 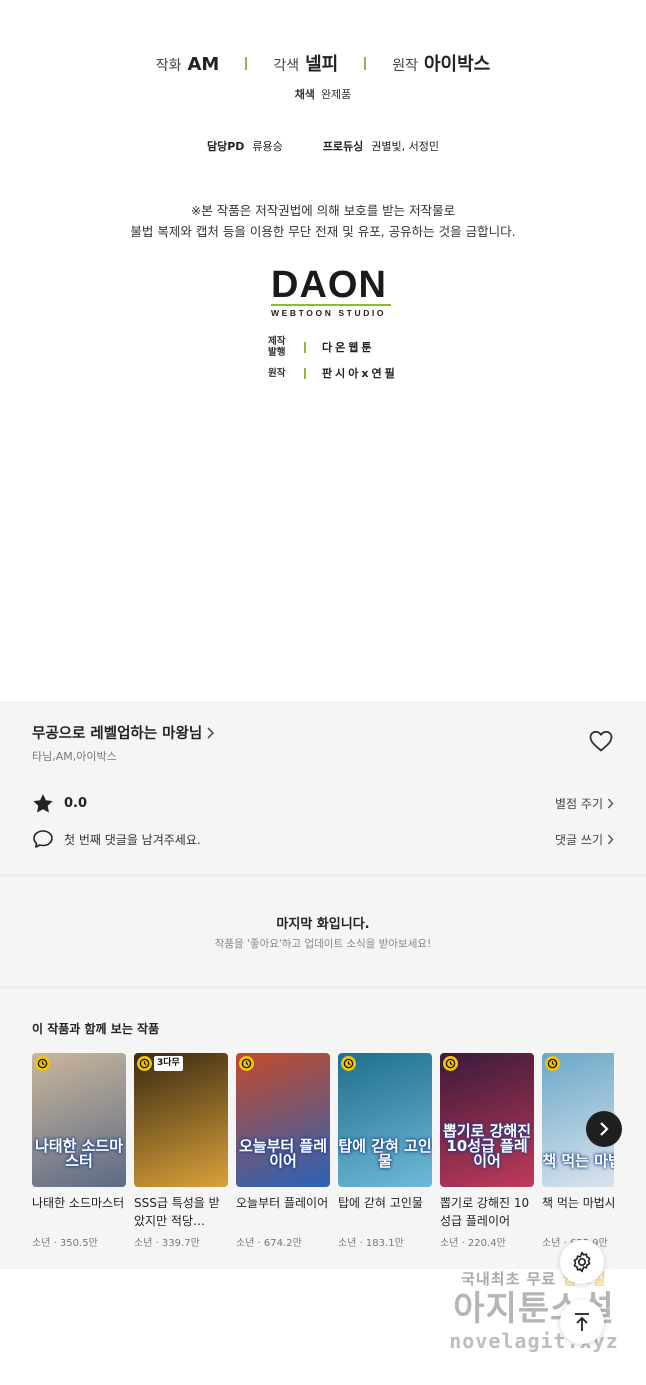 I want to click on recommendation-meta: 소년 · 220.4만, so click(x=473, y=1243).